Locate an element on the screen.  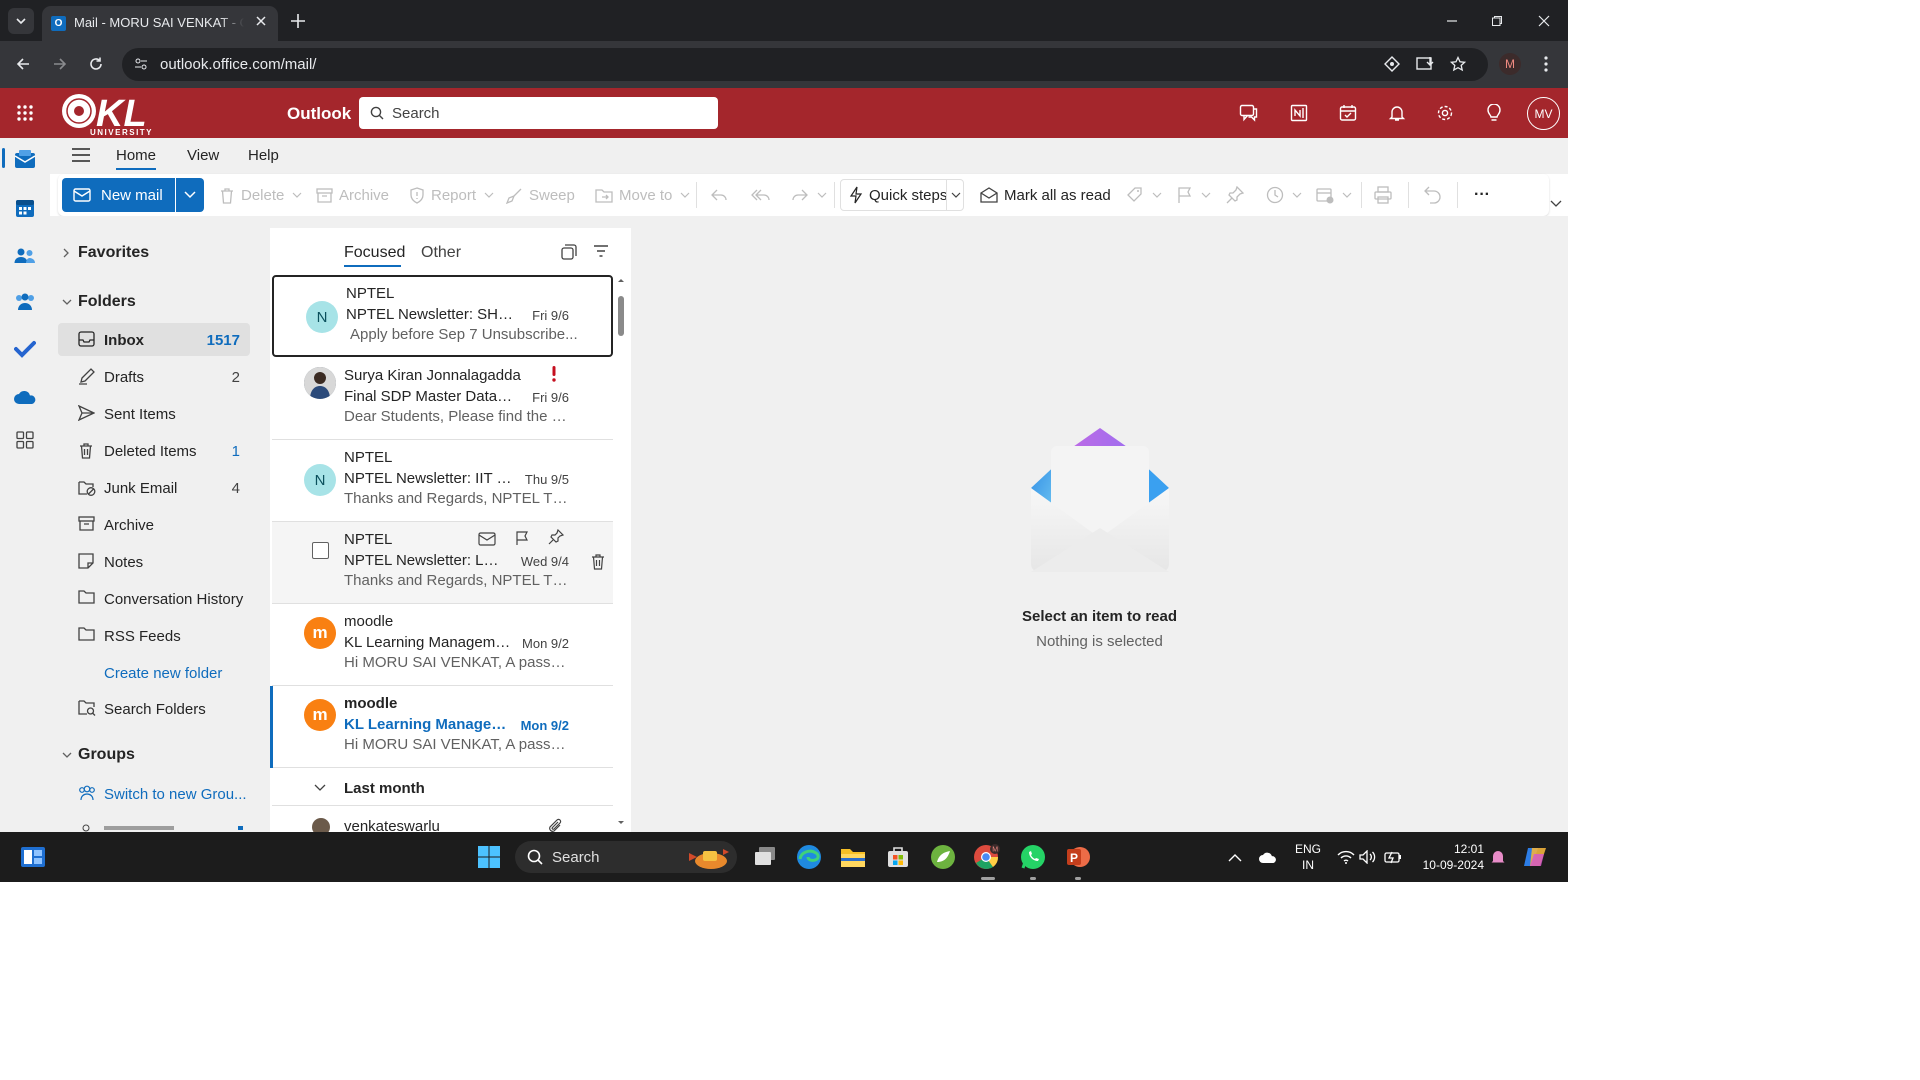
tab-help: Help is located at coordinates (263, 155).